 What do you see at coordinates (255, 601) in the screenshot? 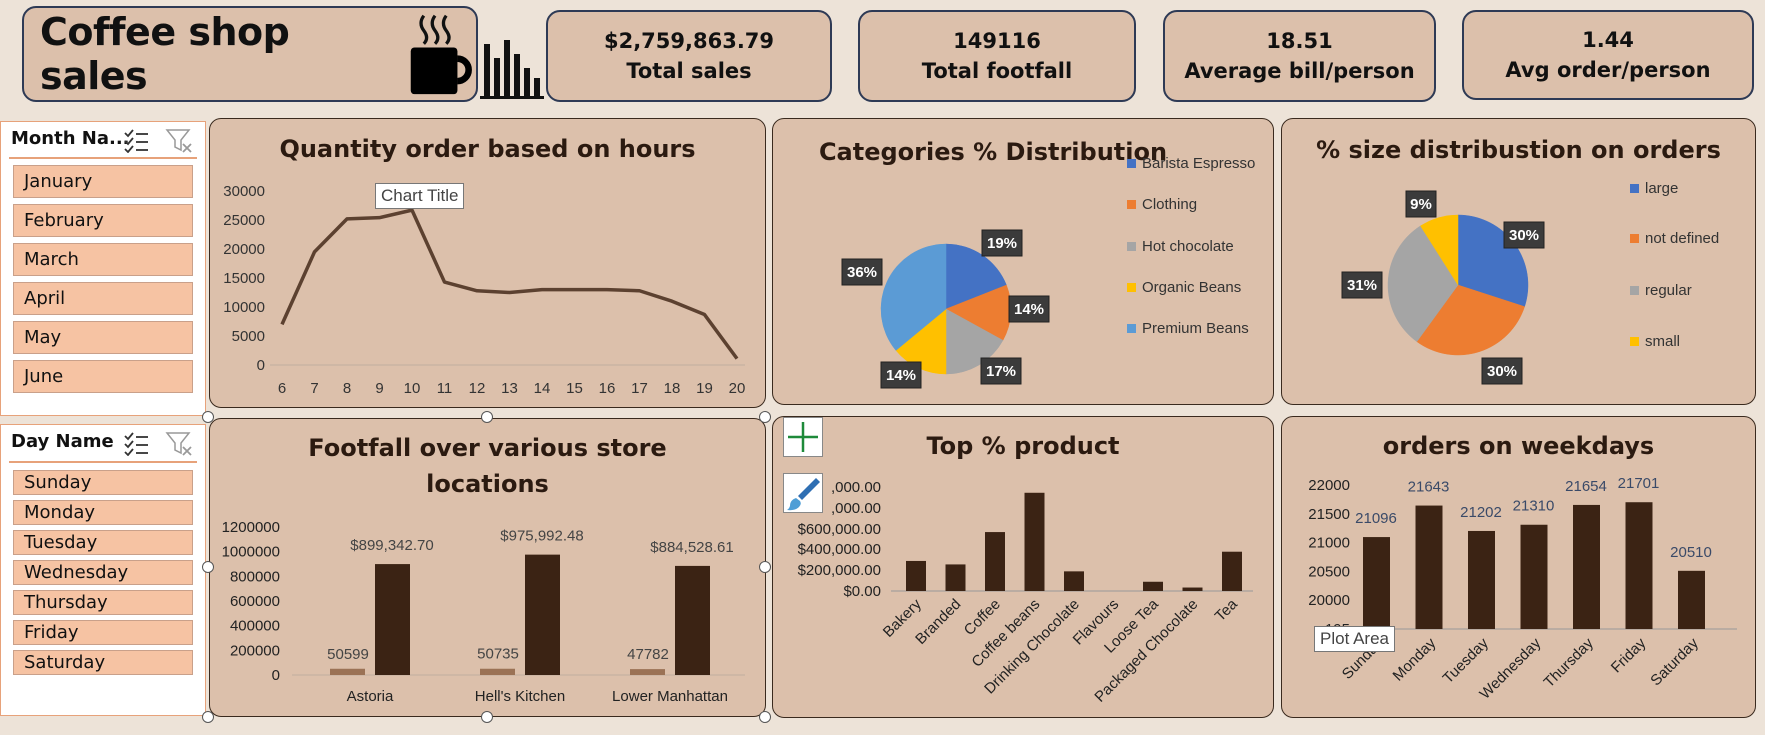
I see `y-tick-label: 600000` at bounding box center [255, 601].